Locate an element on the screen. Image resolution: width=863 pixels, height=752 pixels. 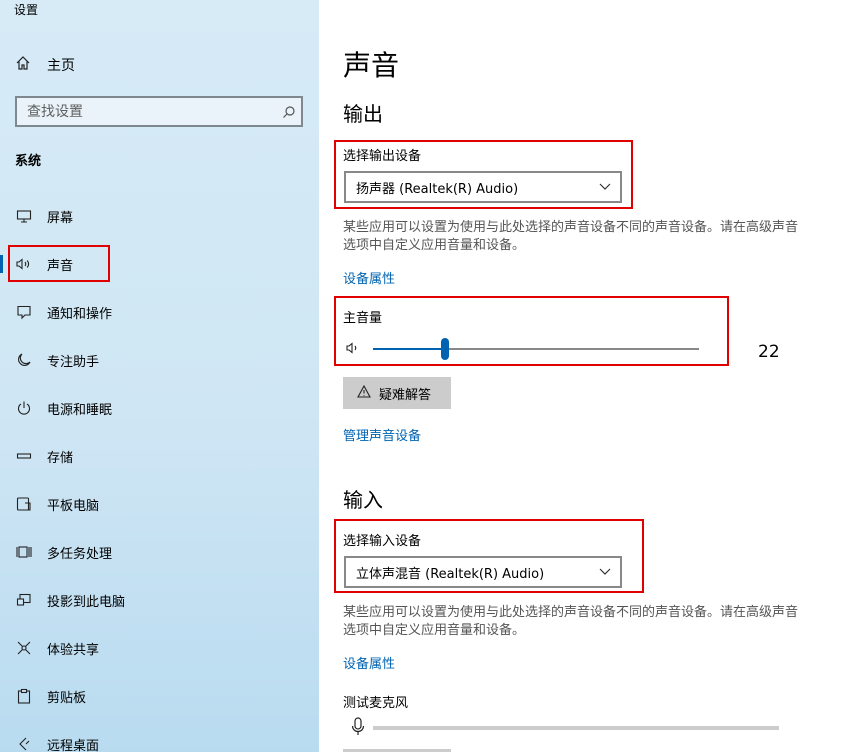
highlight-box-sound-nav is located at coordinates (59, 263).